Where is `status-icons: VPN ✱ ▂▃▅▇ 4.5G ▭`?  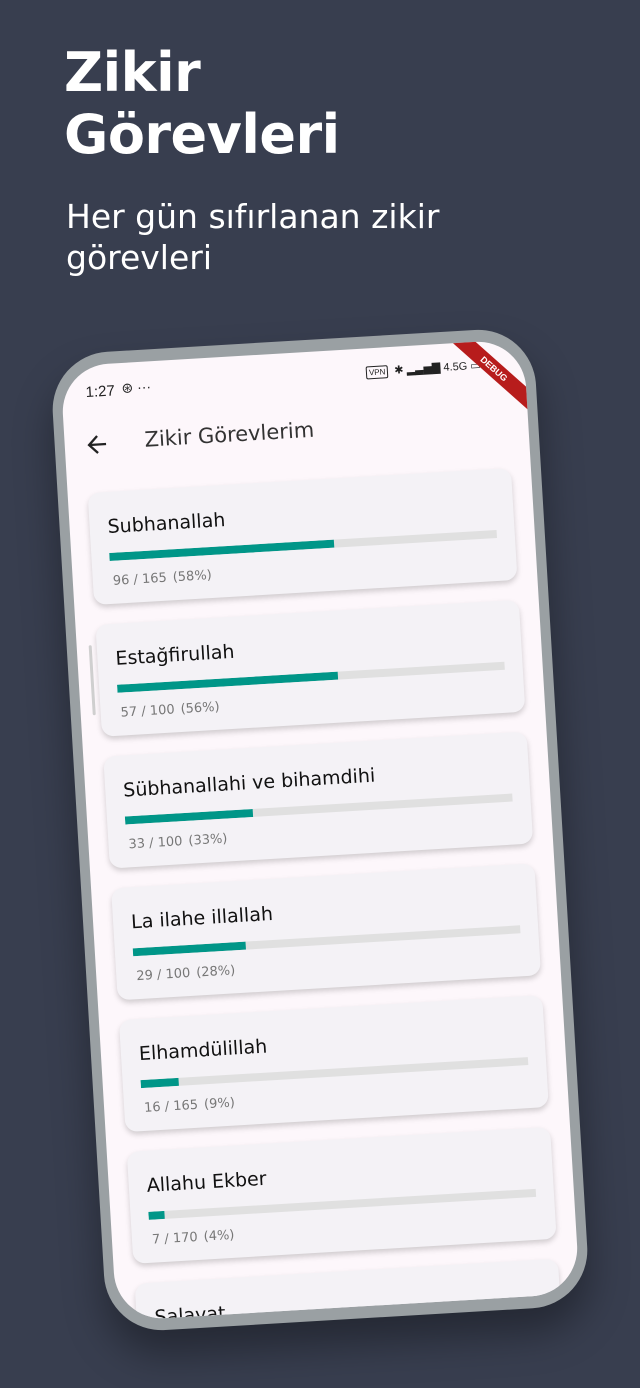 status-icons: VPN ✱ ▂▃▅▇ 4.5G ▭ is located at coordinates (423, 369).